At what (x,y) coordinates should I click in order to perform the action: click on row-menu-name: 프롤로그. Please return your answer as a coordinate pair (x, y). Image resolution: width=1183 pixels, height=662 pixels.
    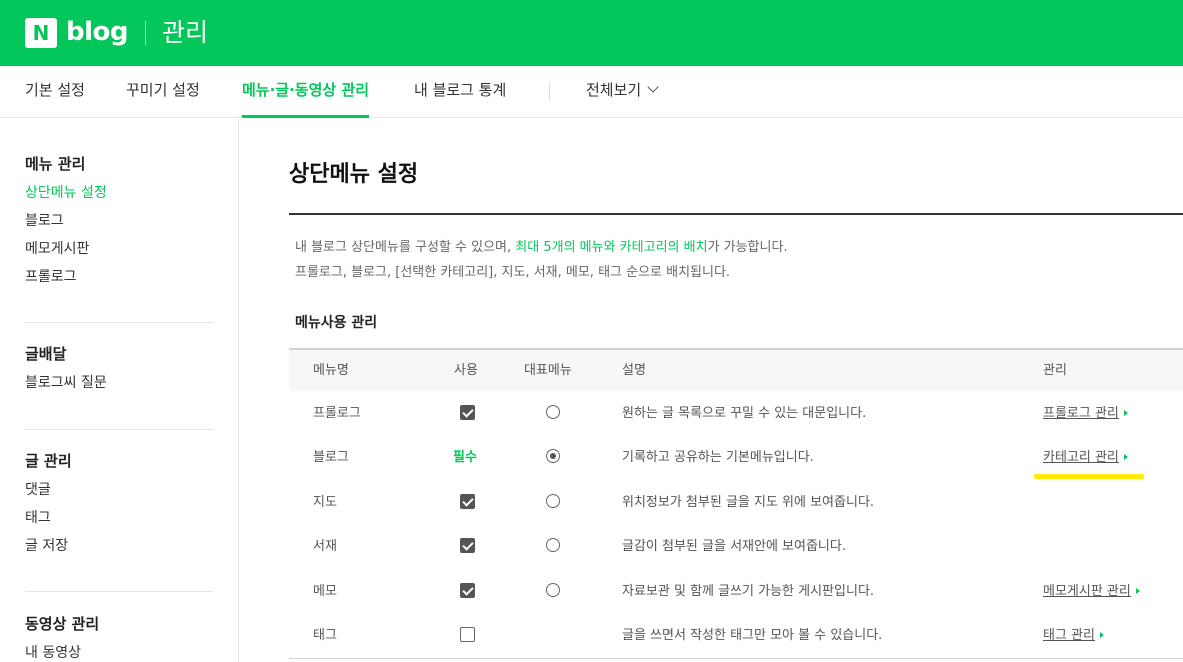
    Looking at the image, I should click on (337, 413).